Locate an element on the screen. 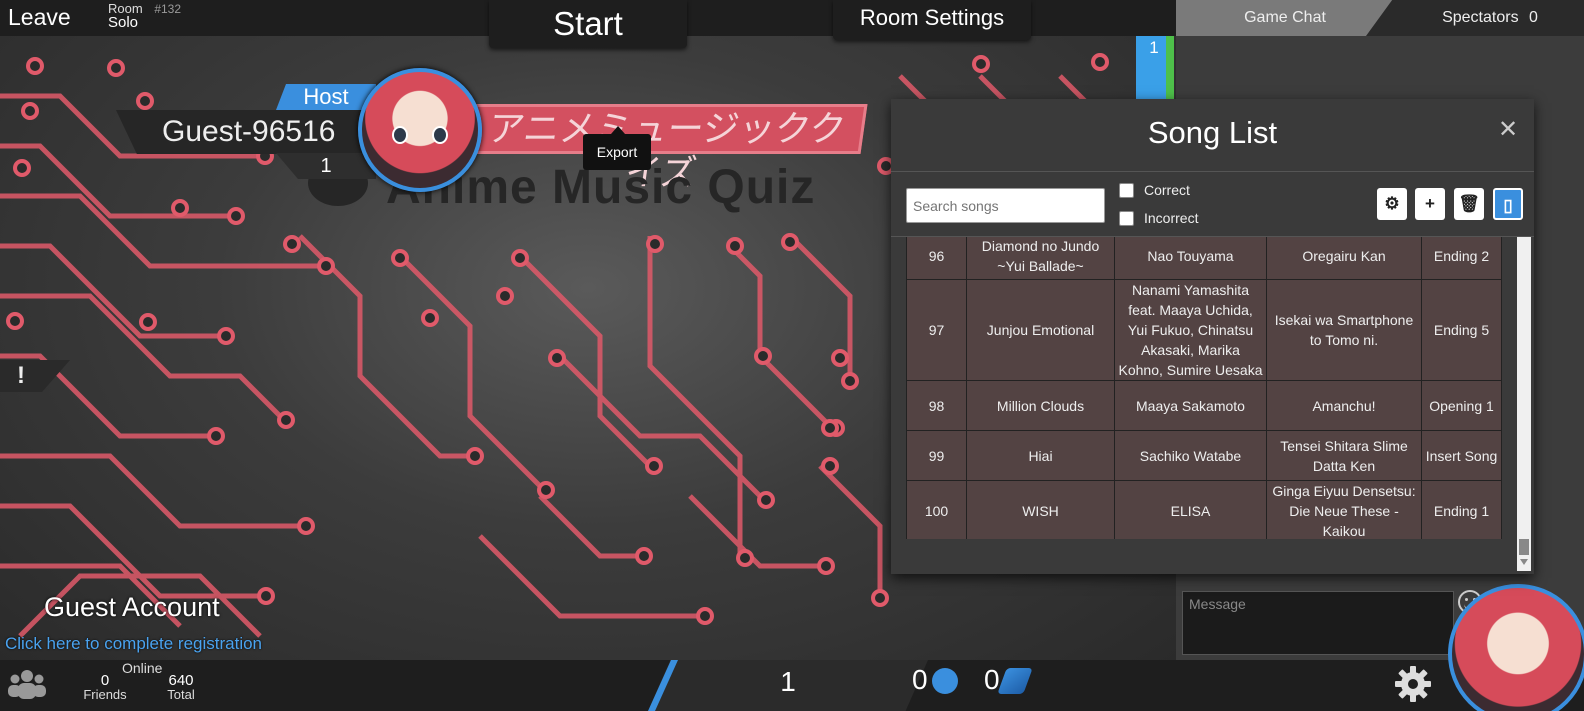 The width and height of the screenshot is (1584, 711). cell-anime: Amanchu! is located at coordinates (1344, 405).